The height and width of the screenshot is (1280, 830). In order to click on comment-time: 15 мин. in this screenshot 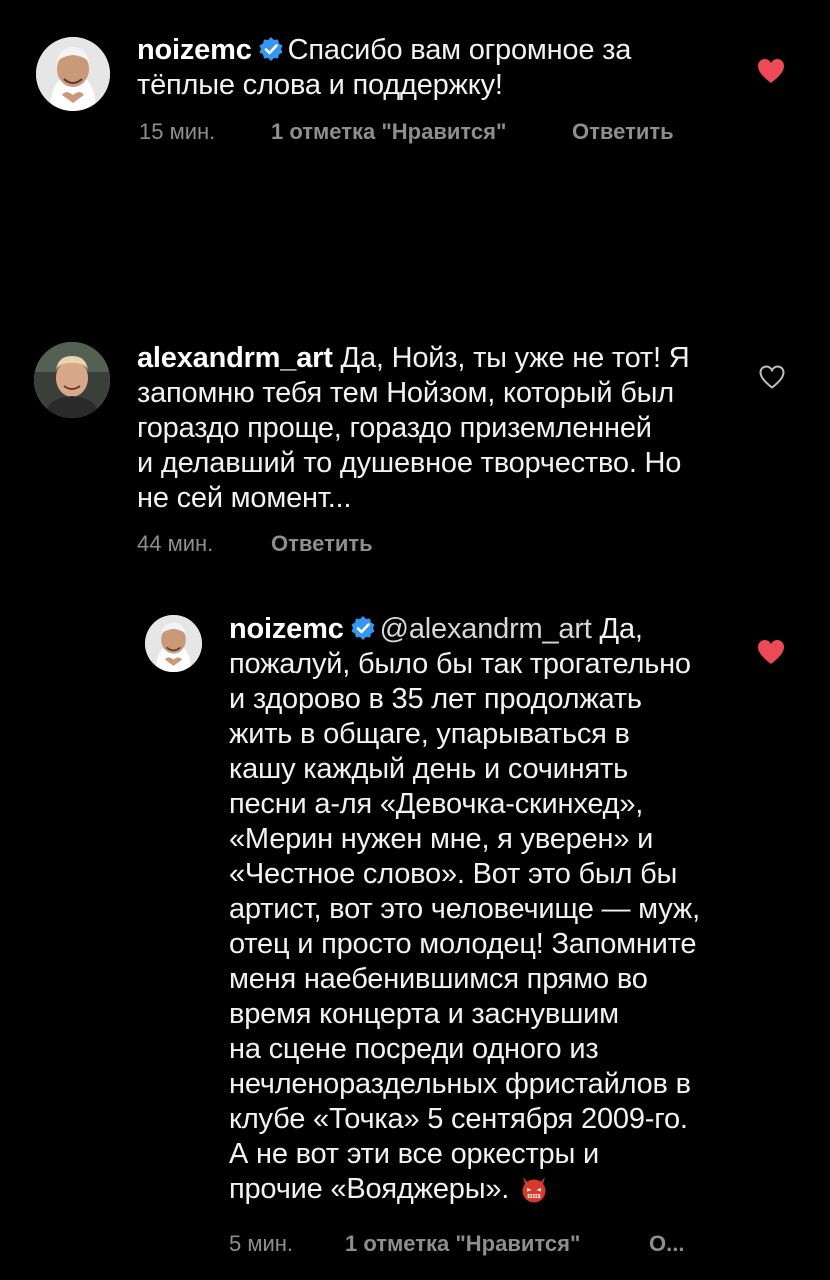, I will do `click(177, 131)`.